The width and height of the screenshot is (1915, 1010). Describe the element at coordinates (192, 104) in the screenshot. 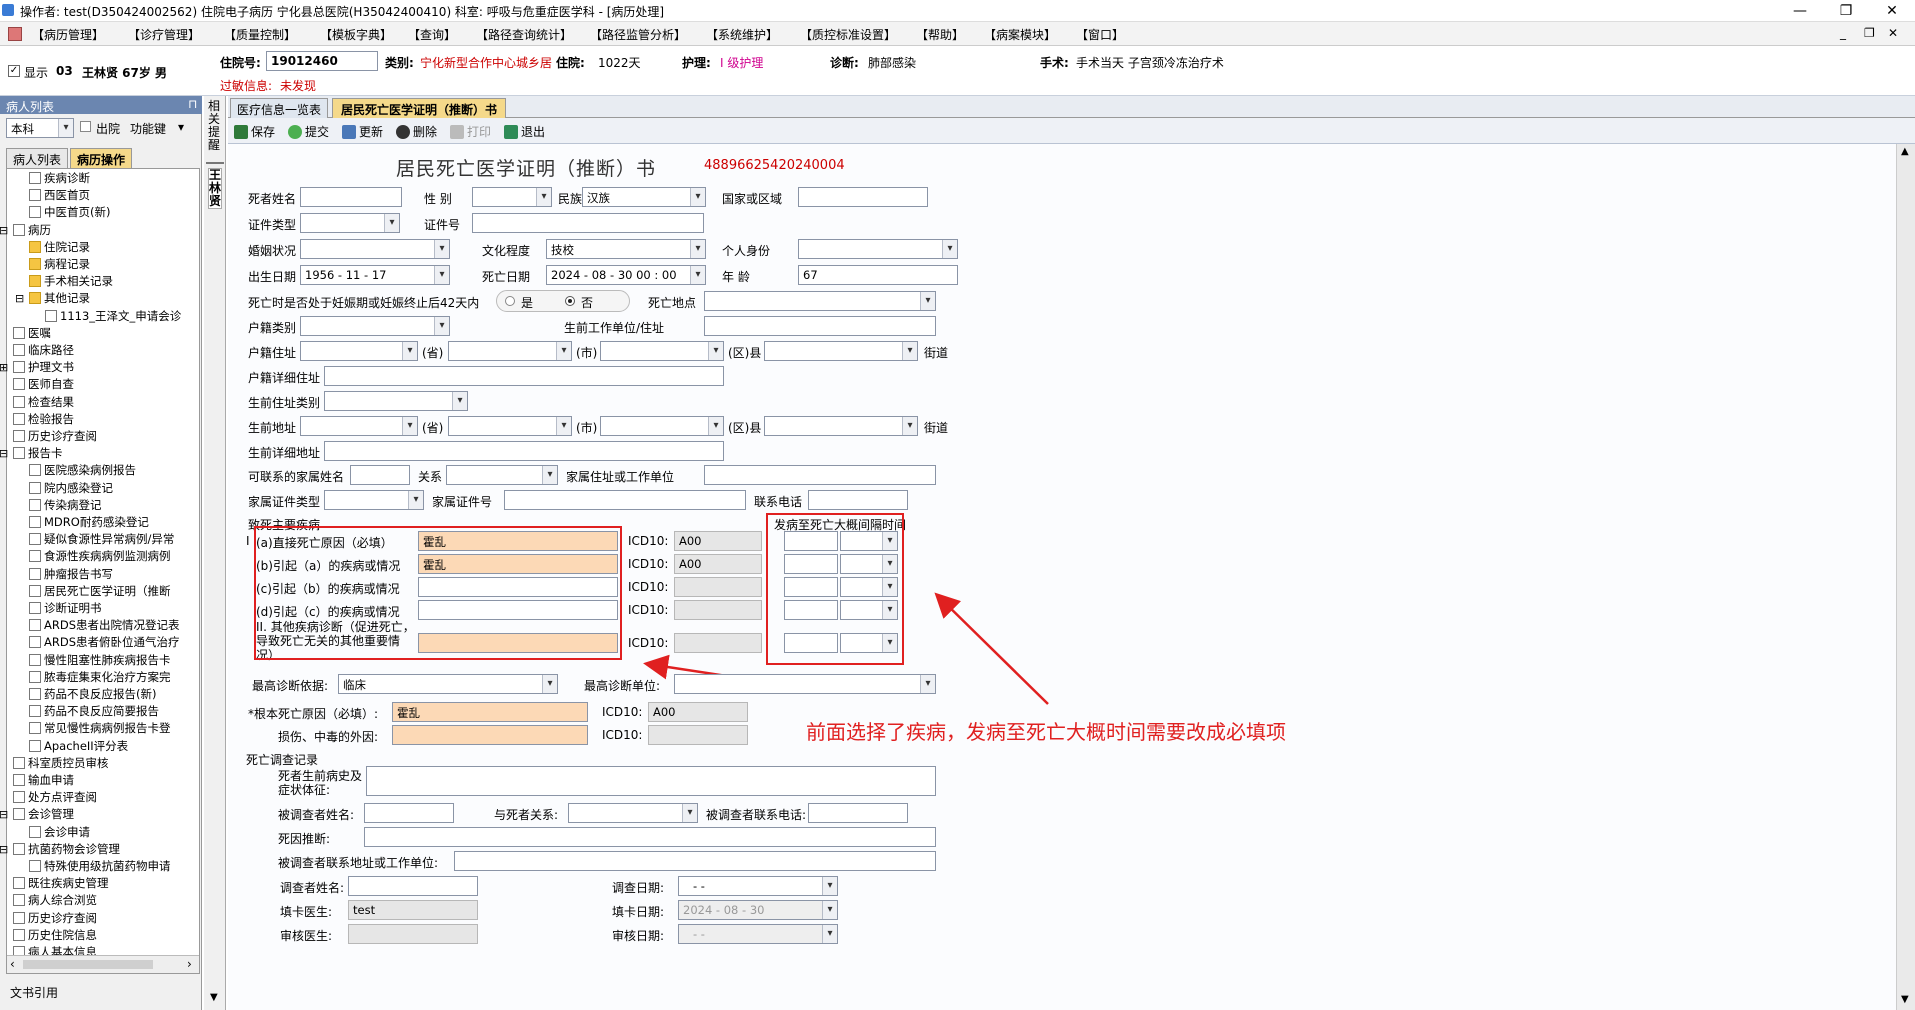

I see `pin-icon: ⊓` at that location.